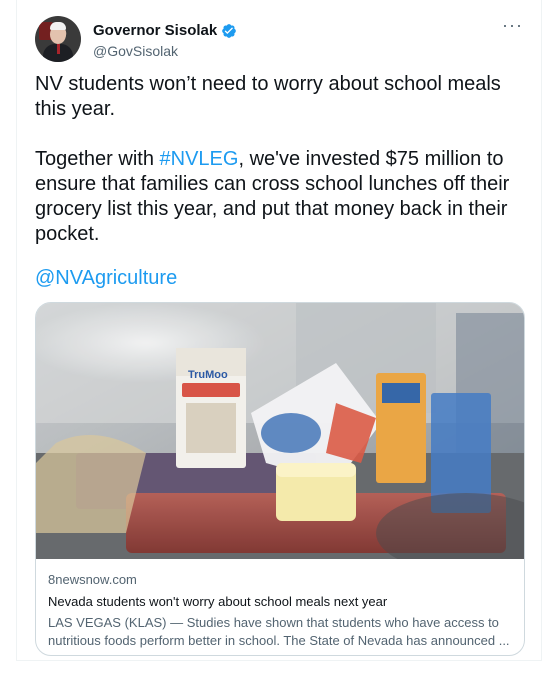 The image size is (560, 696). I want to click on avatar, so click(58, 39).